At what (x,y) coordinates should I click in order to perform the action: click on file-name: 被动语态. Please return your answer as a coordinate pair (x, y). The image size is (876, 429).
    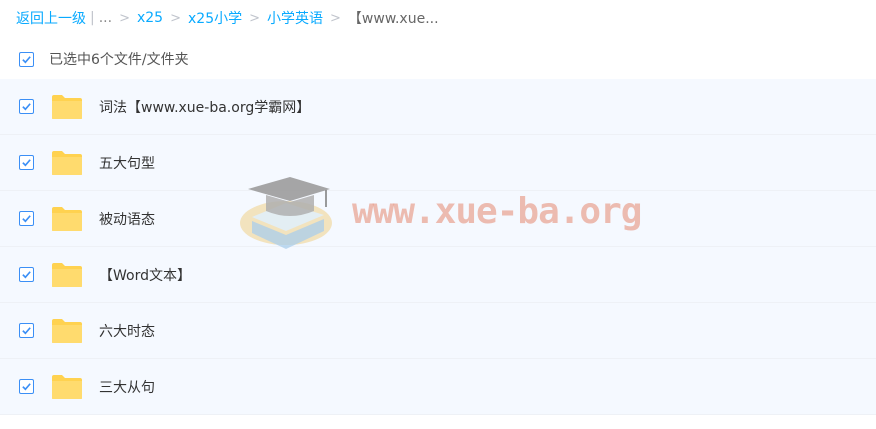
    Looking at the image, I should click on (127, 219).